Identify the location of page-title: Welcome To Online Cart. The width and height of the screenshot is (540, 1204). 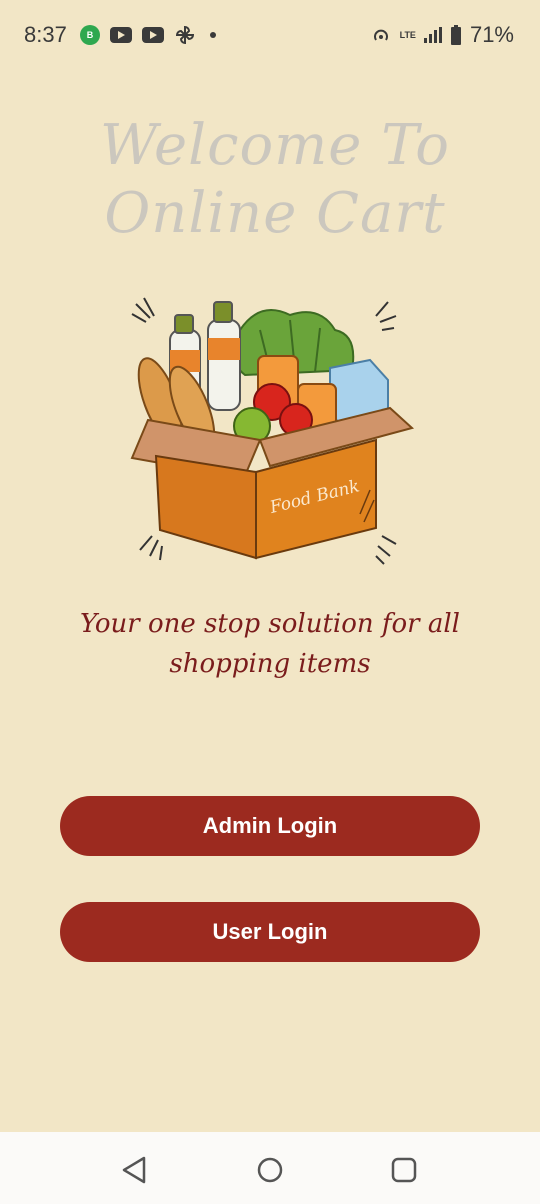
(275, 179).